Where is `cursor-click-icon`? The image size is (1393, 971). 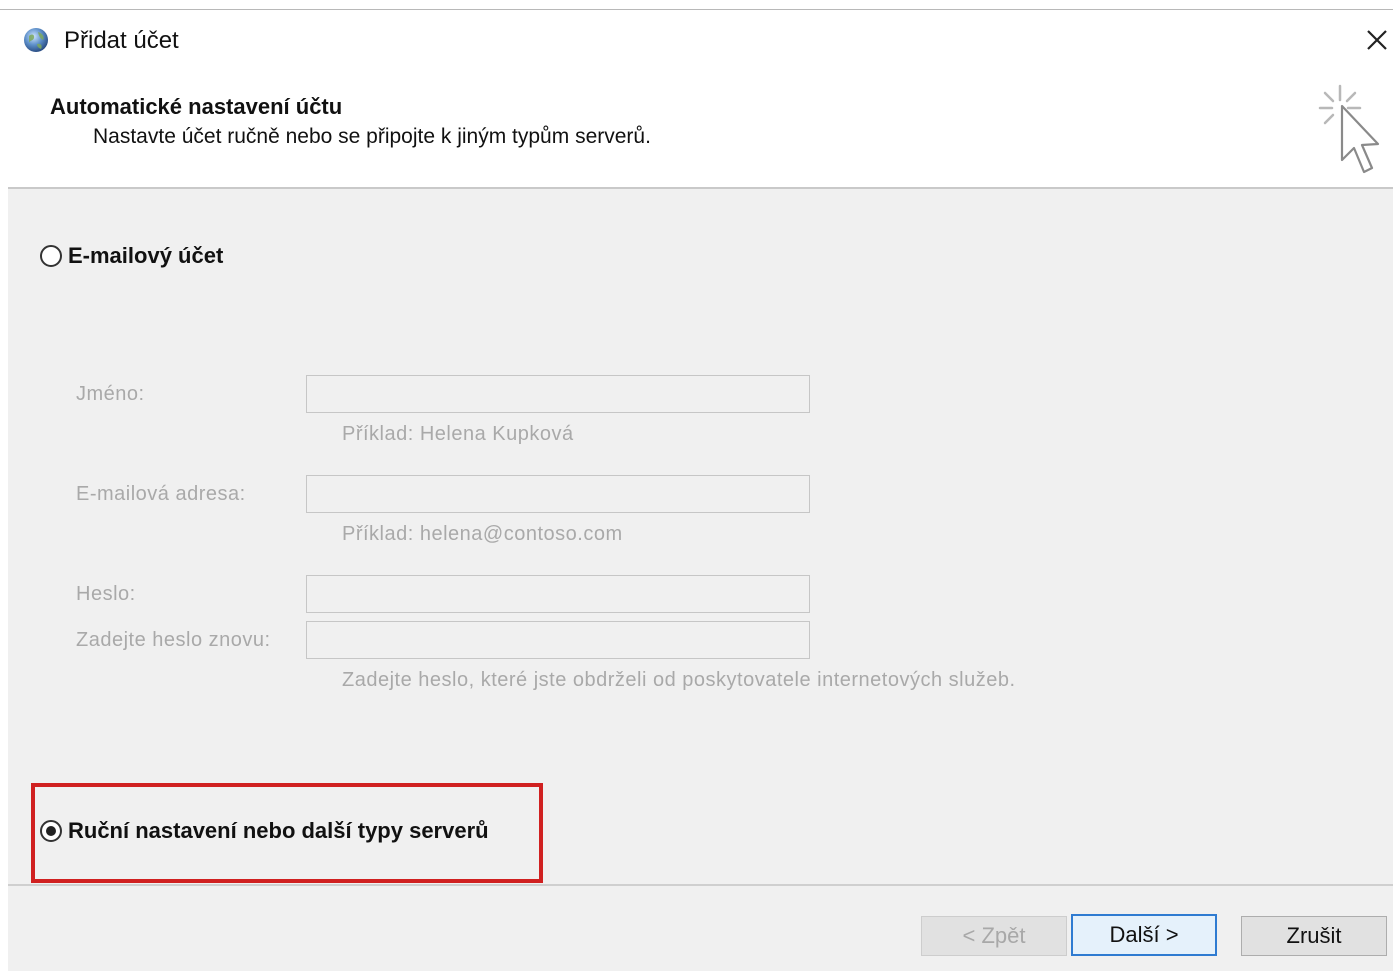
cursor-click-icon is located at coordinates (1349, 134).